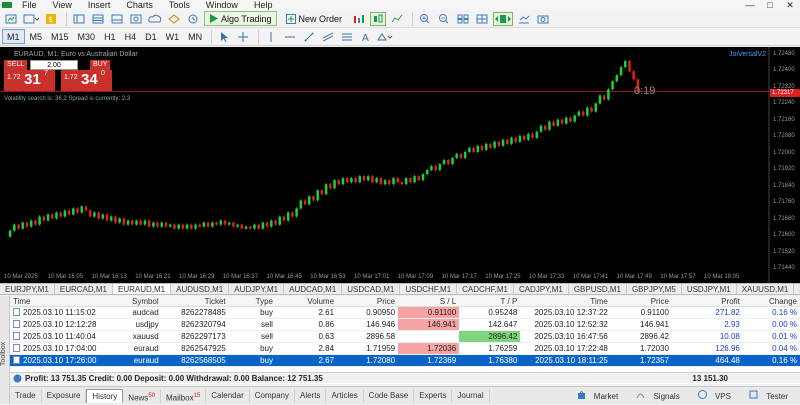  What do you see at coordinates (135, 301) in the screenshot?
I see `col-symbol: Symbol` at bounding box center [135, 301].